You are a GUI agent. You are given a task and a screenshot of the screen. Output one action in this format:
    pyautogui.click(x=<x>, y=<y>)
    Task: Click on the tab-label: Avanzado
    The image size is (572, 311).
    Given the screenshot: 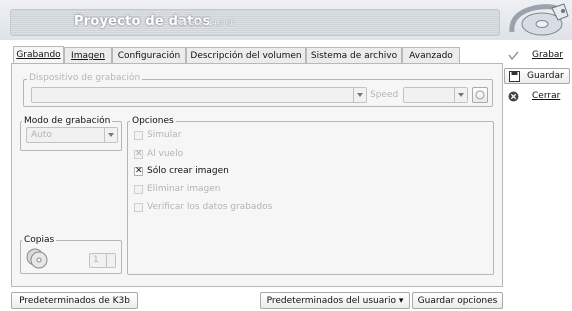 What is the action you would take?
    pyautogui.click(x=431, y=56)
    